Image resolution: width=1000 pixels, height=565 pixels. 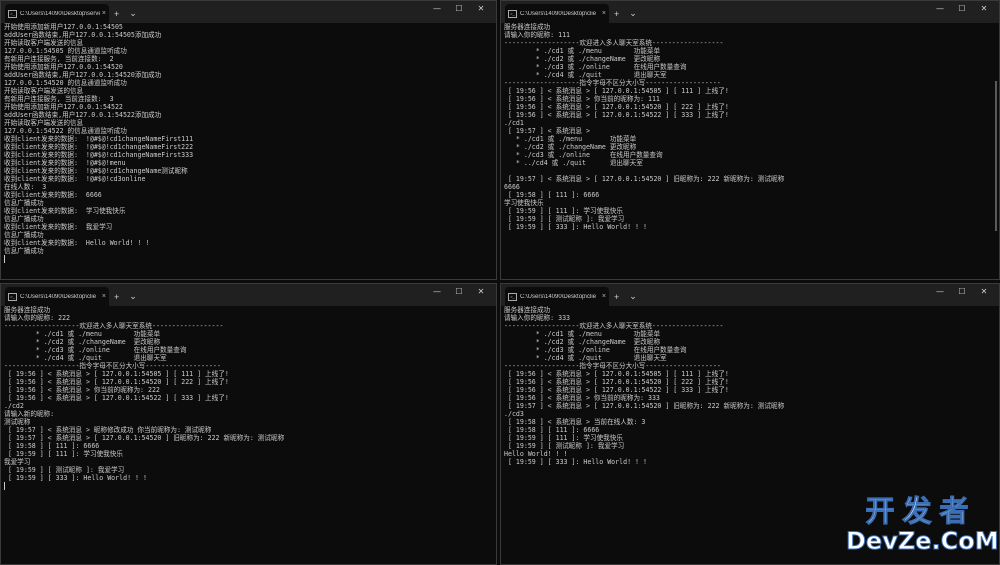 What do you see at coordinates (923, 541) in the screenshot?
I see `watermark-en-text: DevZe.CoM` at bounding box center [923, 541].